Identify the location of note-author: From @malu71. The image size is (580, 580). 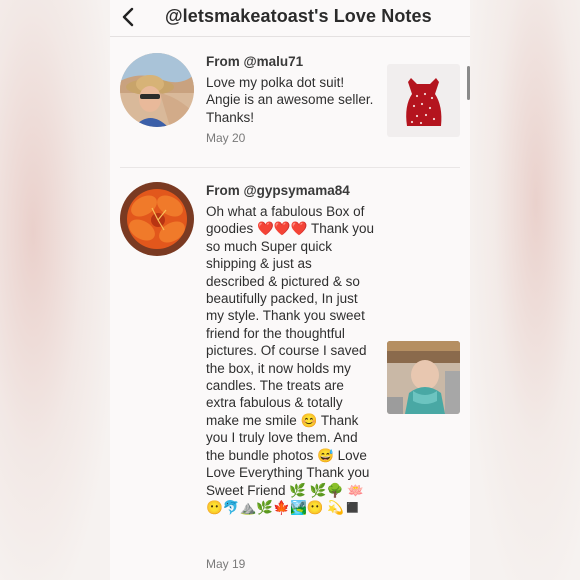
(254, 61).